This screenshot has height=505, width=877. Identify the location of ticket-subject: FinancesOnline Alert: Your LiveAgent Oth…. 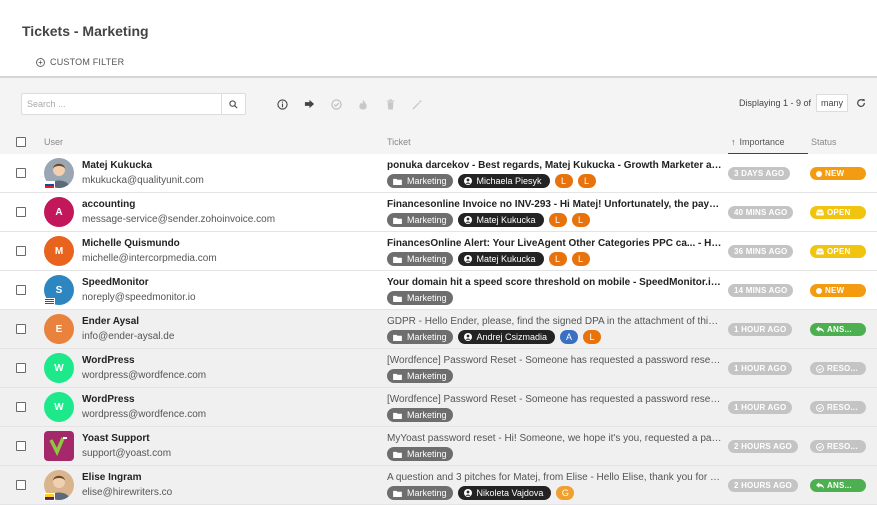
(555, 243).